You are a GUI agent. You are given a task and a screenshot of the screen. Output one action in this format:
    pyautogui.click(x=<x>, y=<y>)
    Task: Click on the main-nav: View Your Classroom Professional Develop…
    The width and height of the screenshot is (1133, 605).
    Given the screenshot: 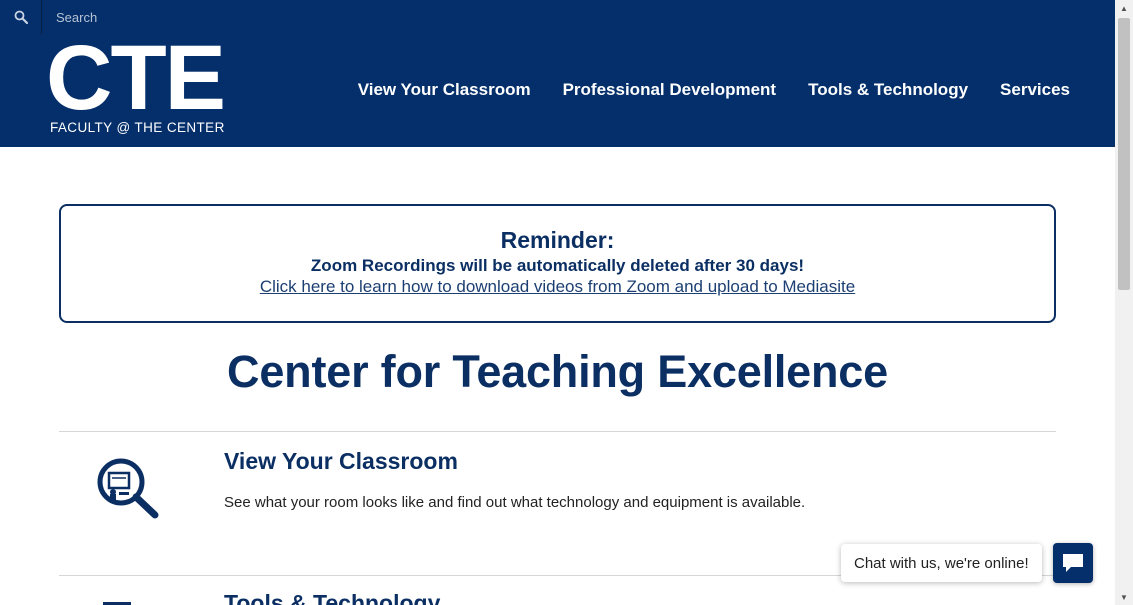 What is the action you would take?
    pyautogui.click(x=714, y=90)
    